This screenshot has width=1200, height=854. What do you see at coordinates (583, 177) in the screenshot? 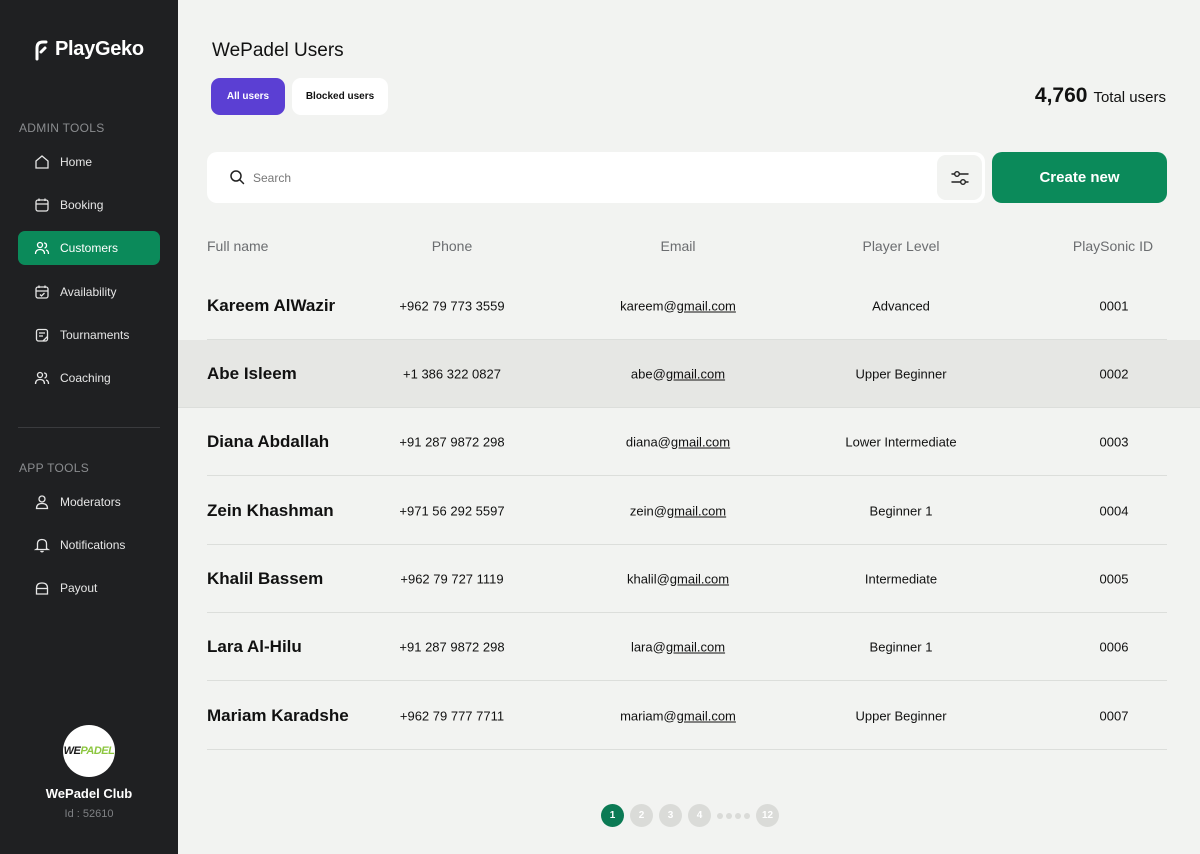
I see `search-input` at bounding box center [583, 177].